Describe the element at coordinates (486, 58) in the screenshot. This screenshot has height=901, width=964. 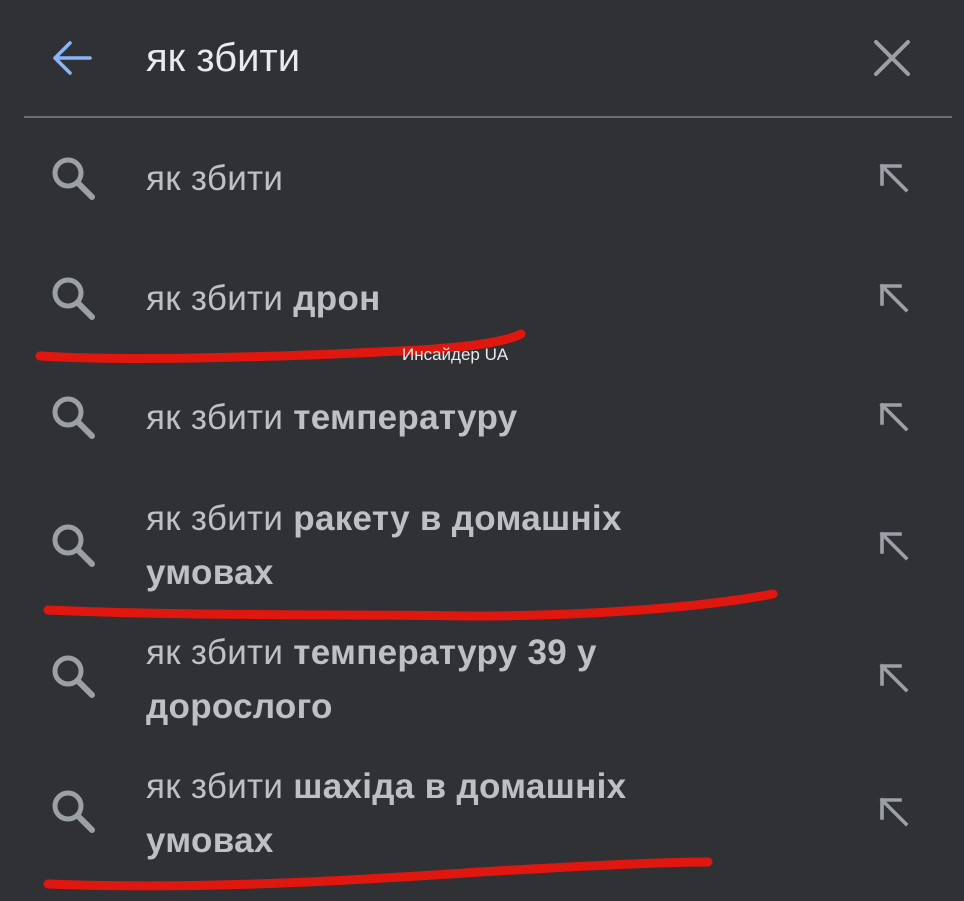
I see `search-input` at that location.